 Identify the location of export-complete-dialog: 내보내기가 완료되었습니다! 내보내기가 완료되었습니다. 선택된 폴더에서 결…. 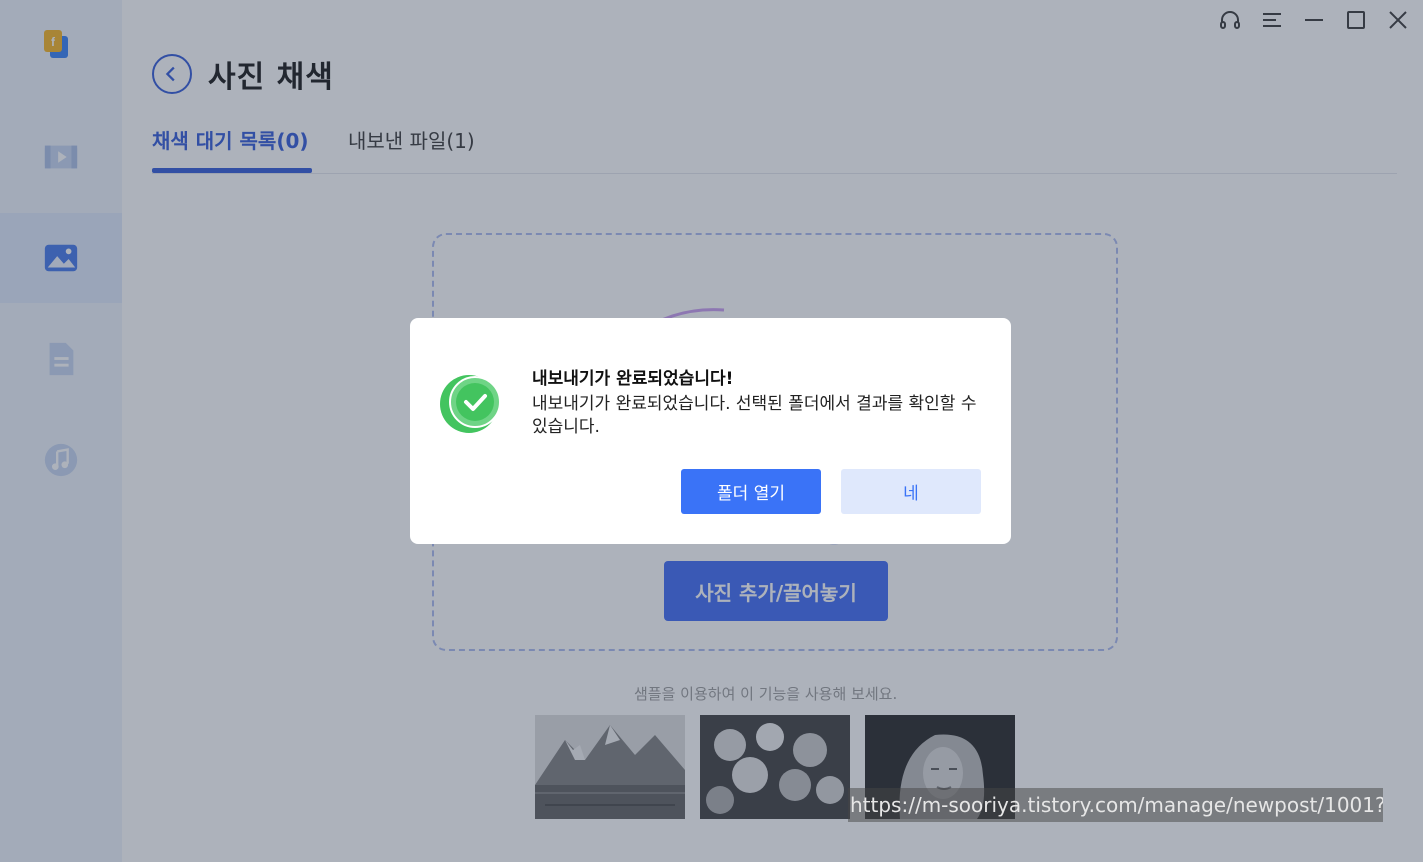
(710, 431).